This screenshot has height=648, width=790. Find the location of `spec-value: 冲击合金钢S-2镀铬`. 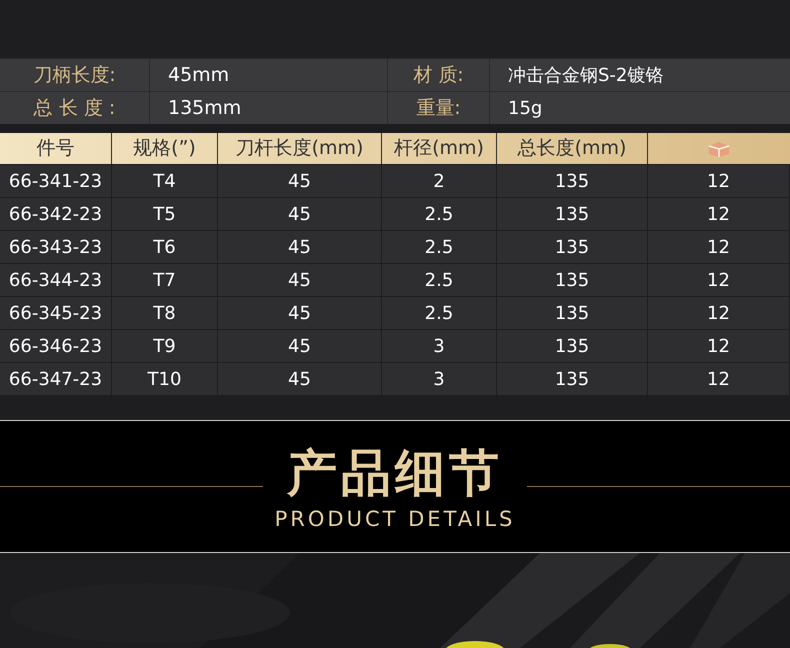

spec-value: 冲击合金钢S-2镀铬 is located at coordinates (585, 76).